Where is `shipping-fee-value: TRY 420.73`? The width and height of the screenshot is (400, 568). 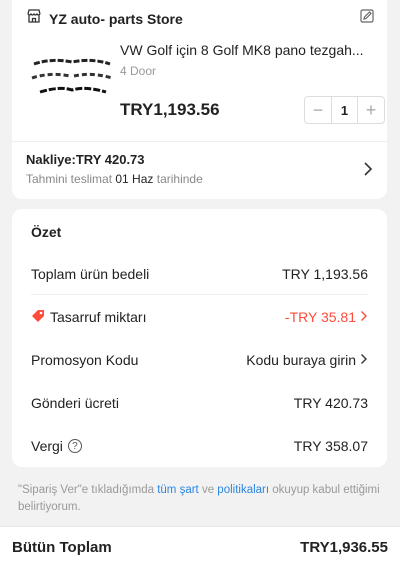
shipping-fee-value: TRY 420.73 is located at coordinates (330, 403).